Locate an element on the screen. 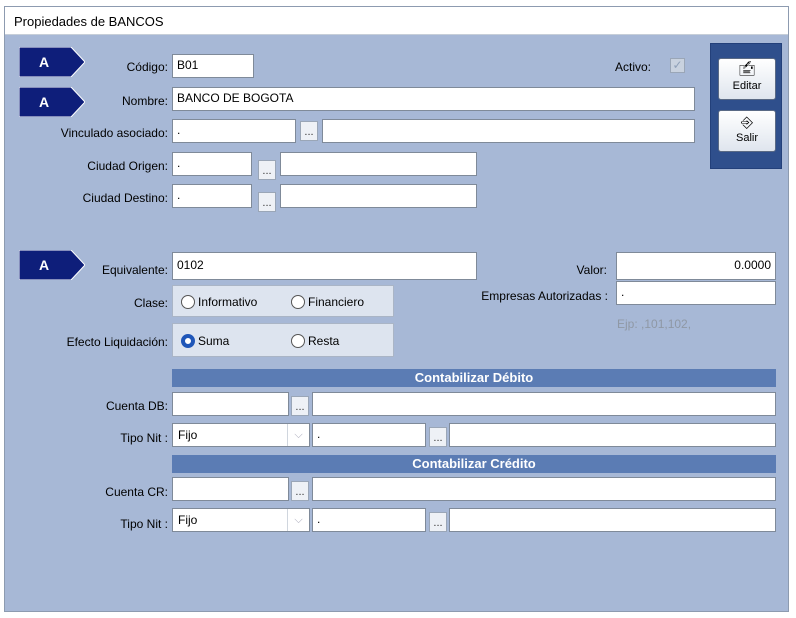  debito-section-header: Contabilizar Débito is located at coordinates (474, 378).